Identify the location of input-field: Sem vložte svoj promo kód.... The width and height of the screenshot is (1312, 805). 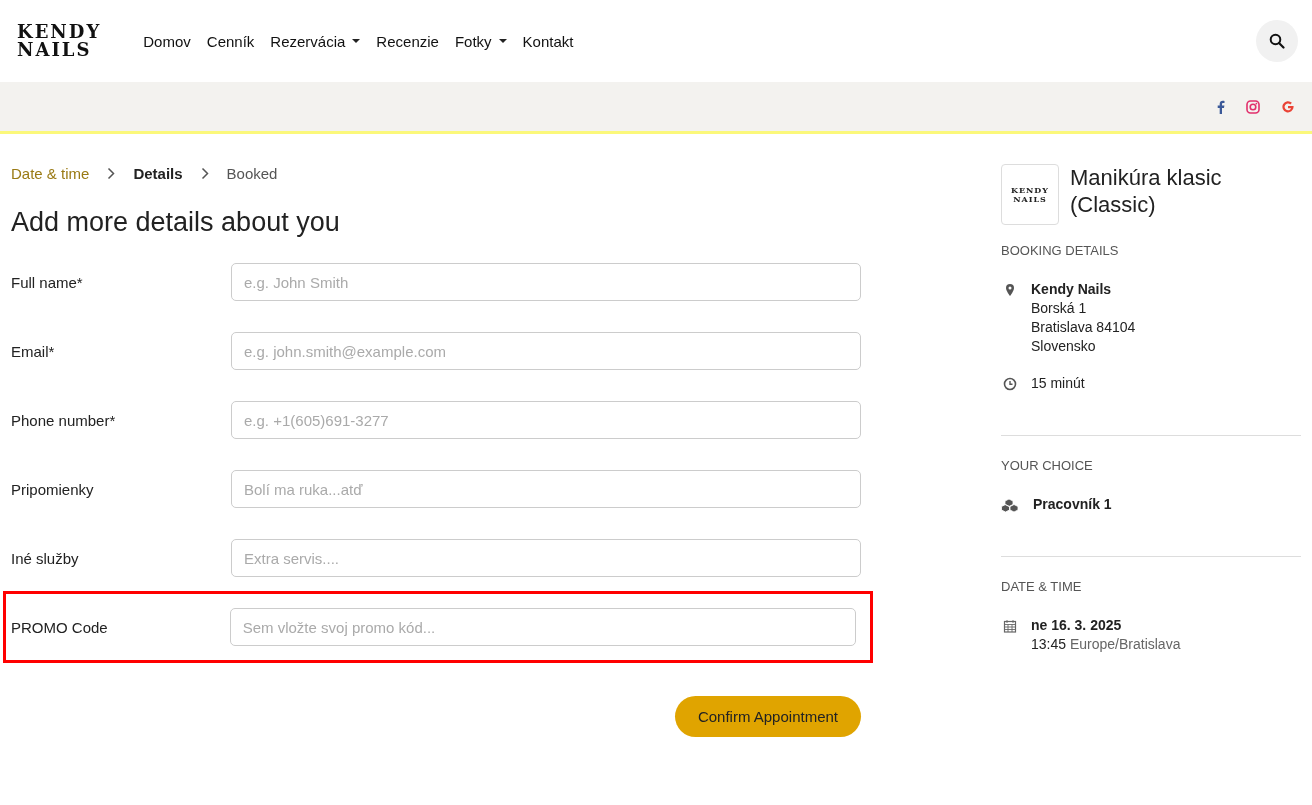
(542, 627).